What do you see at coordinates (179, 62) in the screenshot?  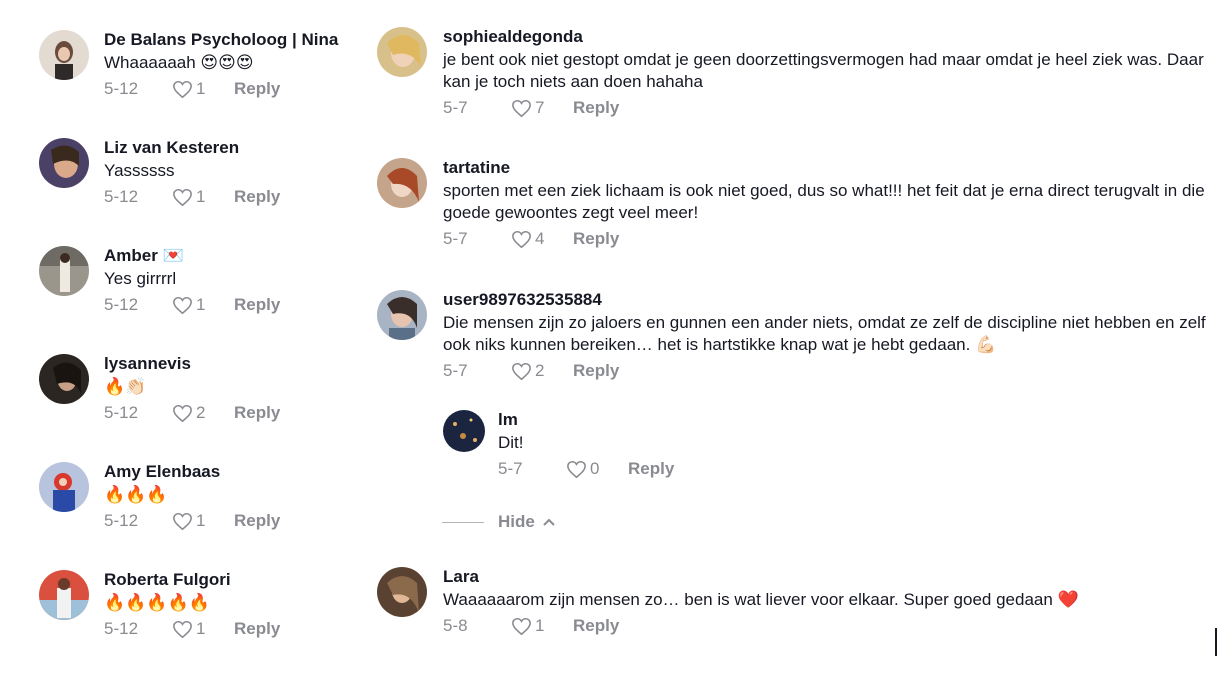 I see `comment-text: Whaaaaaah 😍😍😍` at bounding box center [179, 62].